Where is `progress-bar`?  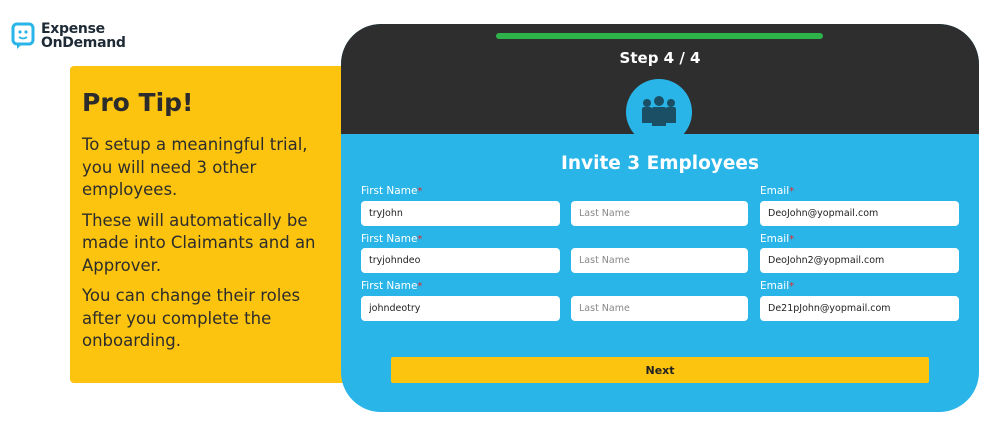 progress-bar is located at coordinates (659, 36).